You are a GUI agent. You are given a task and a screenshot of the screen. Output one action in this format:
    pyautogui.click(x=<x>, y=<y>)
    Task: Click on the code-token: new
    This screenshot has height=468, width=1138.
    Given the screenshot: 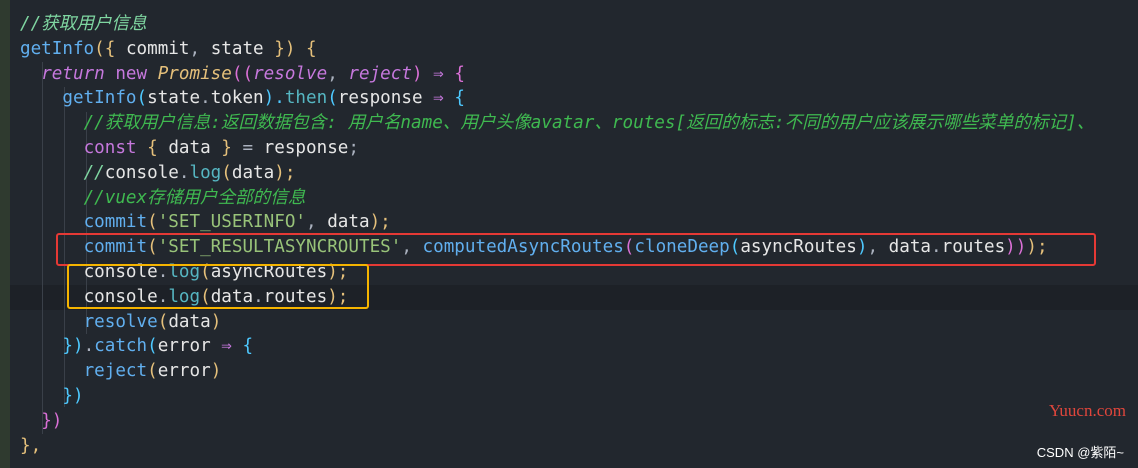 What is the action you would take?
    pyautogui.click(x=131, y=73)
    